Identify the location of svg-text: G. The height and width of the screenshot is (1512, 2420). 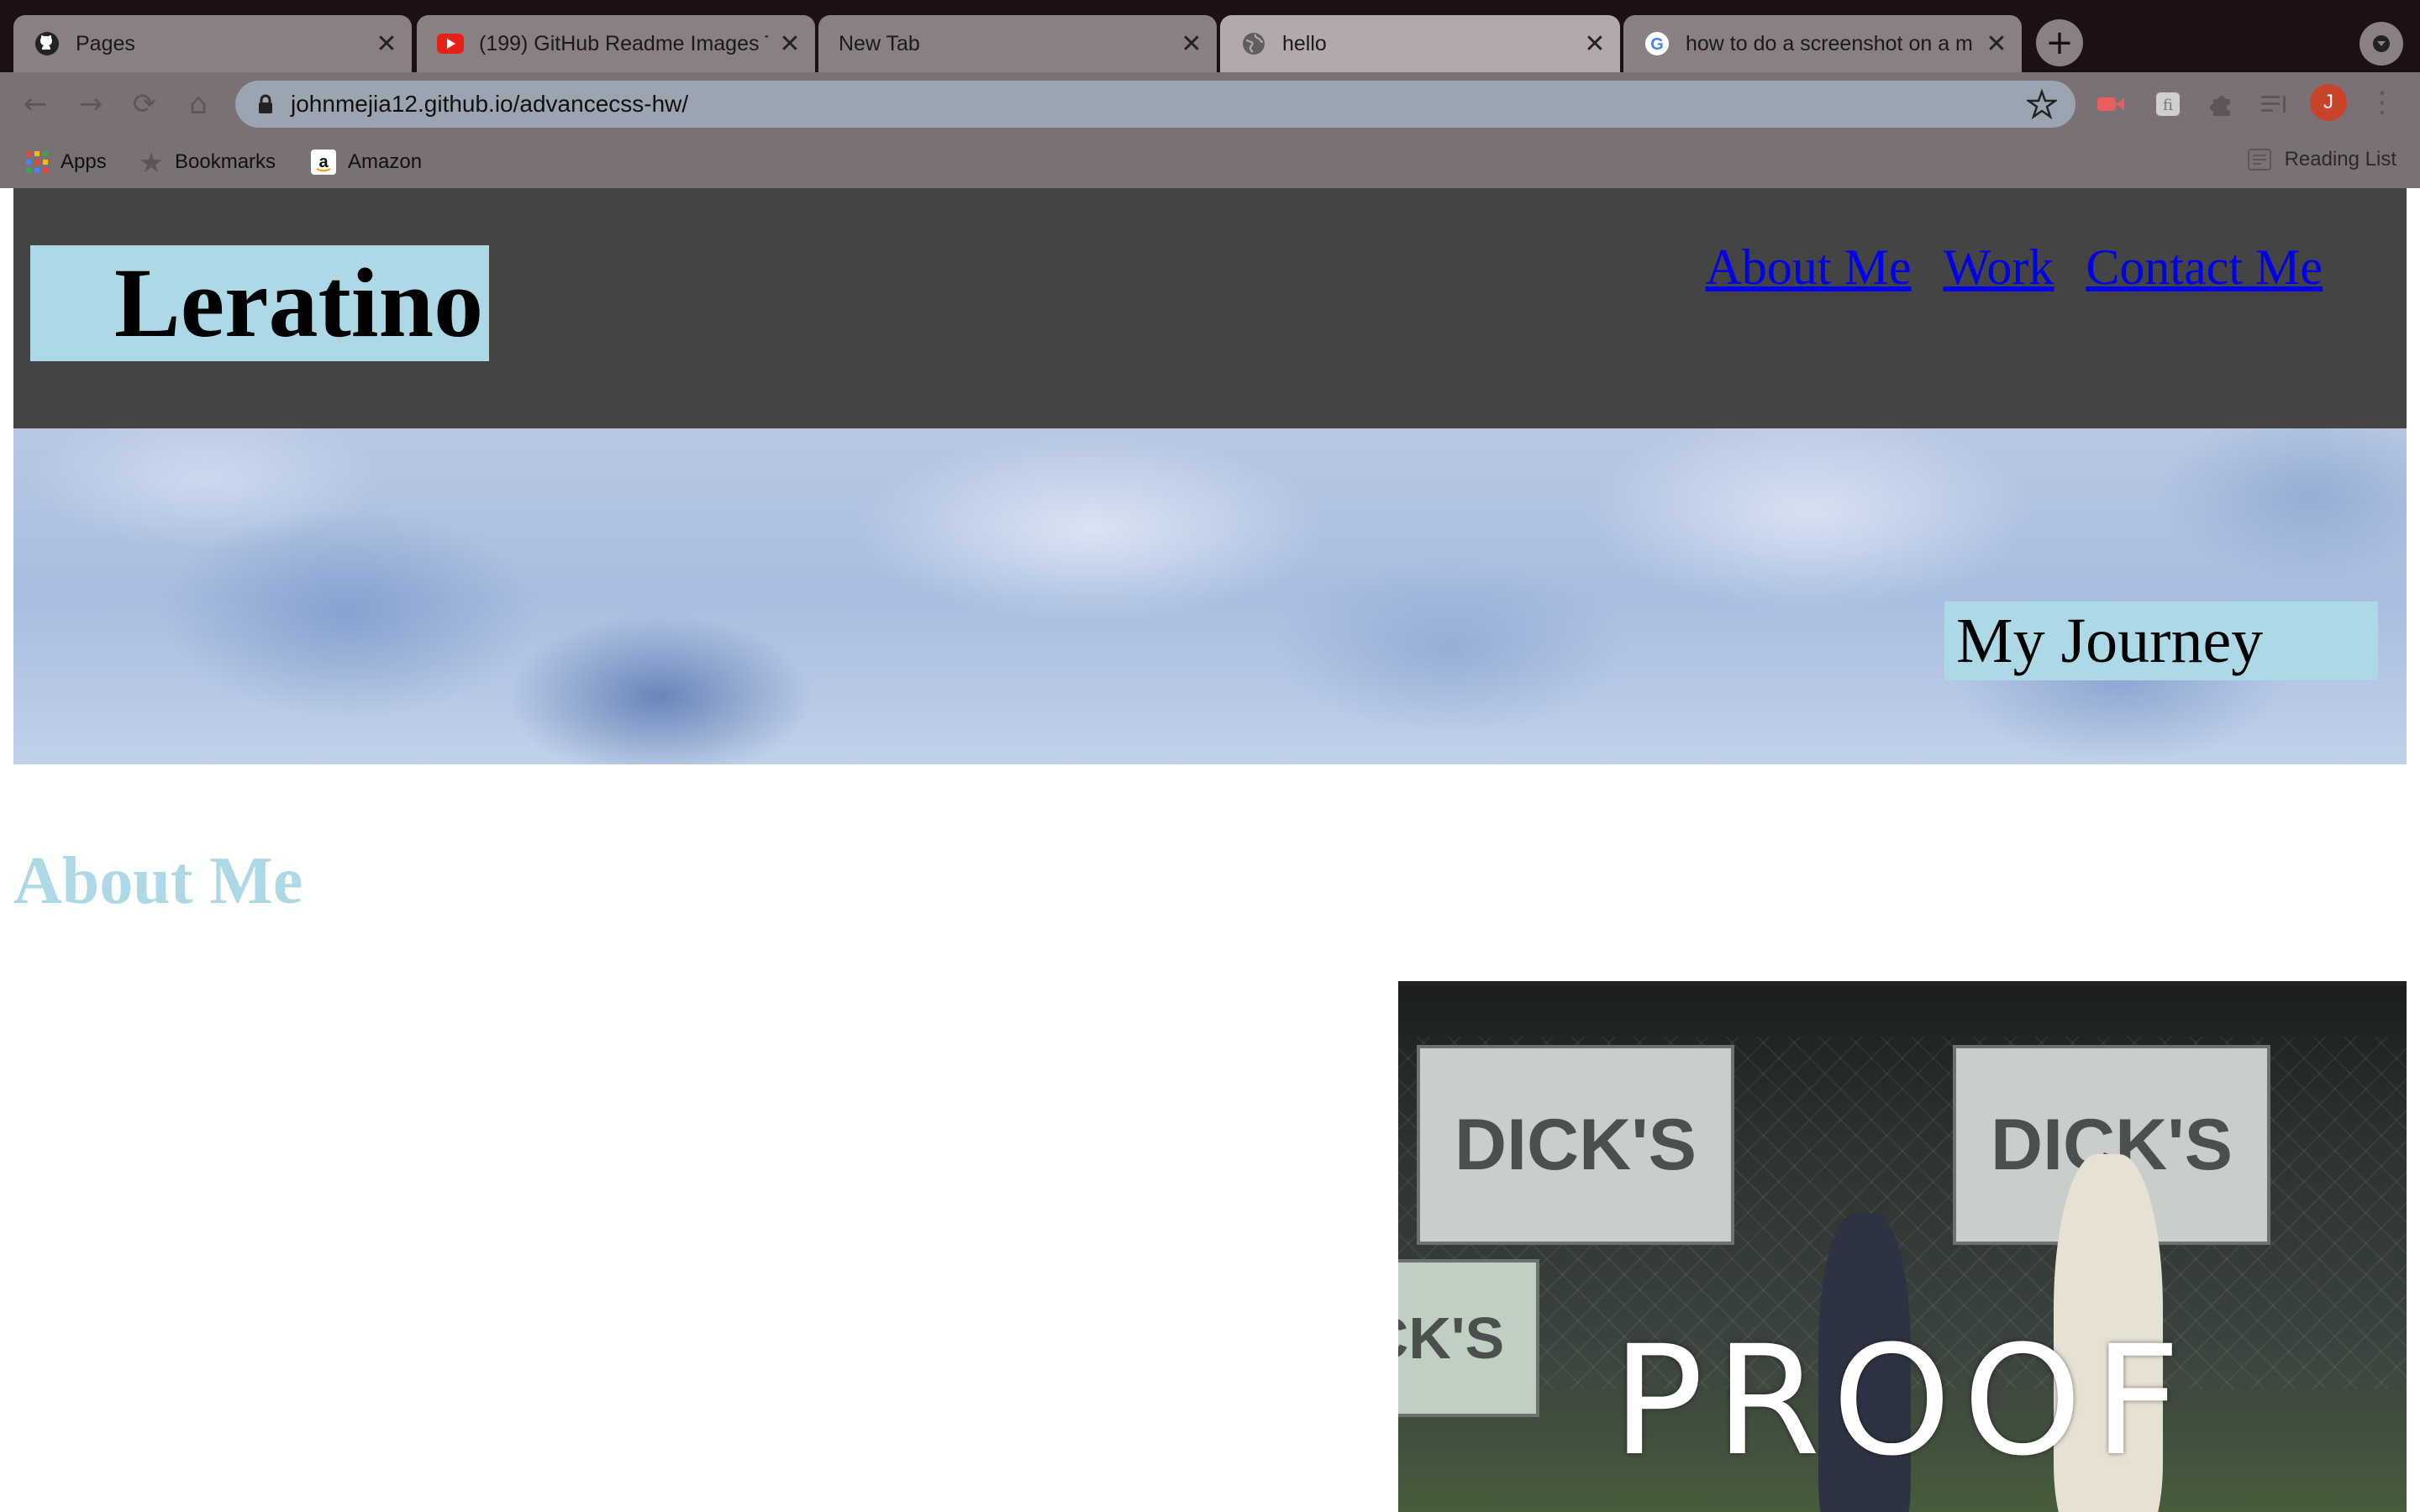
(1657, 44).